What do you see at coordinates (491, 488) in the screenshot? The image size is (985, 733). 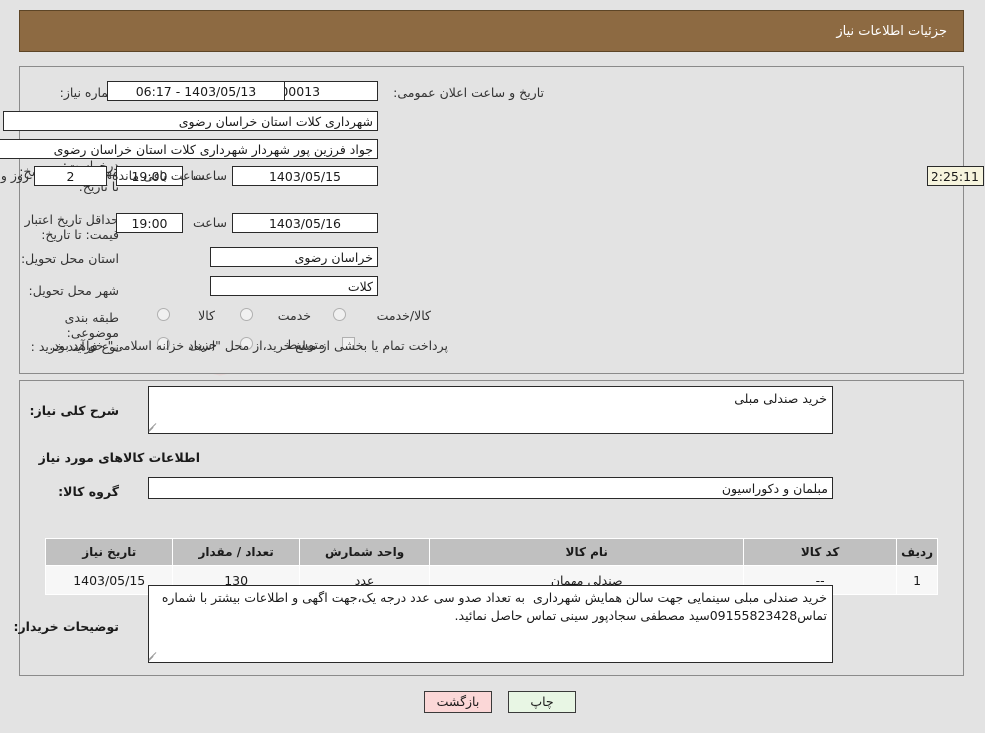 I see `goods-group-field` at bounding box center [491, 488].